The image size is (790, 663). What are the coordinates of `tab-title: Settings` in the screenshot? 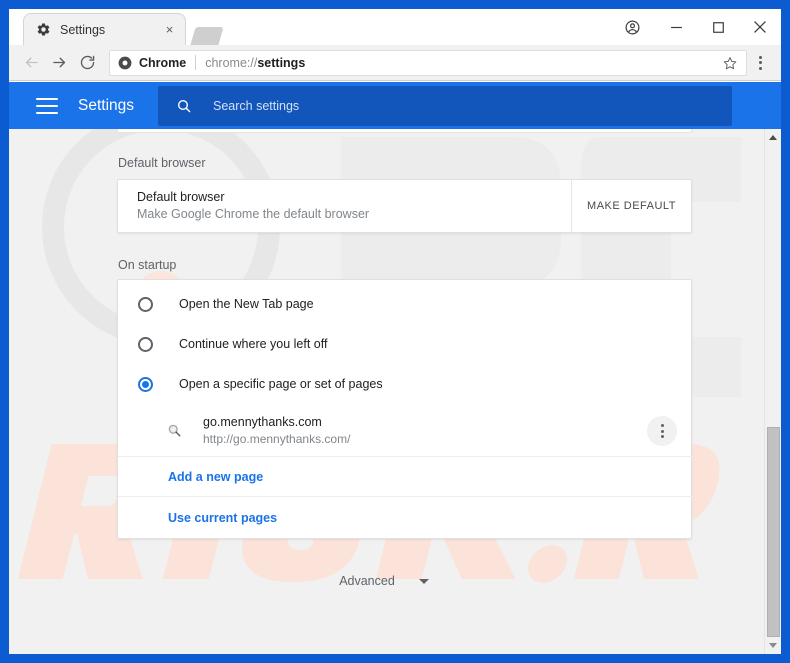 It's located at (83, 29).